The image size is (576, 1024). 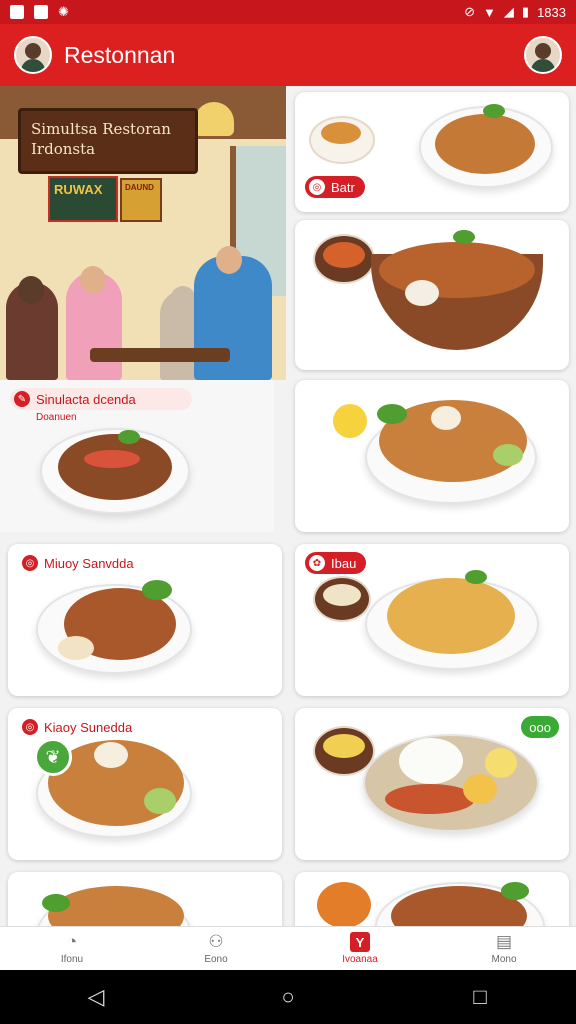 I want to click on dish-tag: ✿ Ibau, so click(x=336, y=563).